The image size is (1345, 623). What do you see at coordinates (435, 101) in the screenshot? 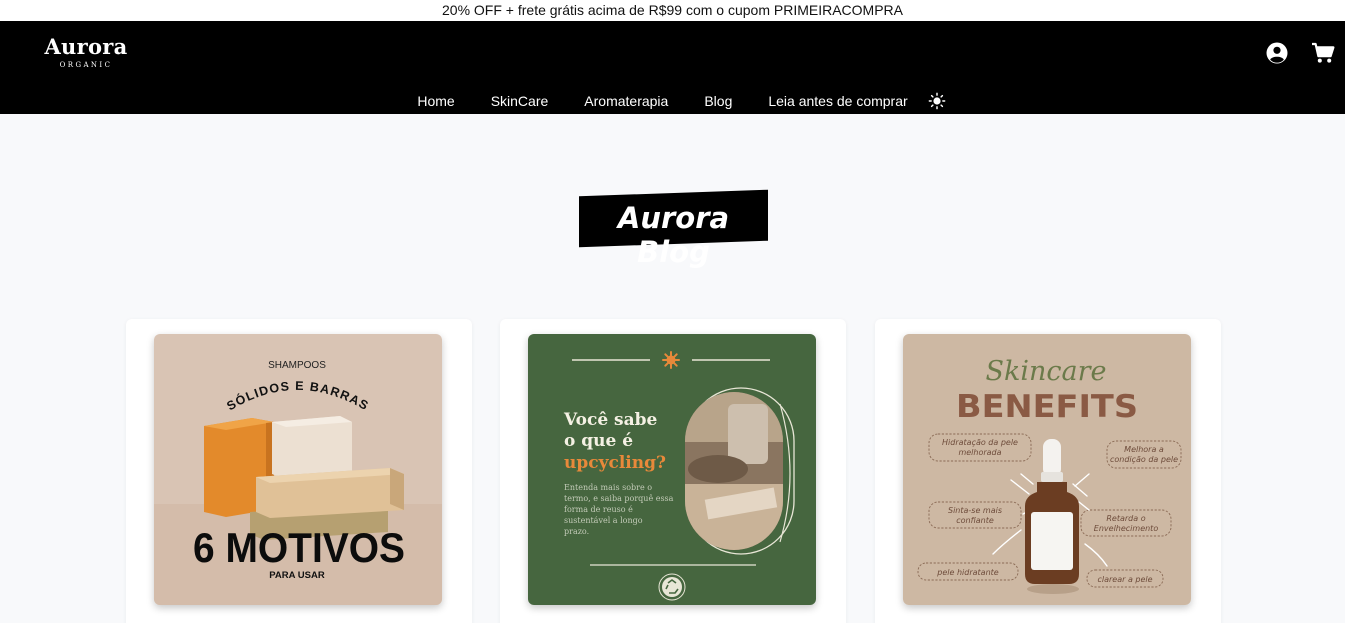
I see `nav-item-home: Home` at bounding box center [435, 101].